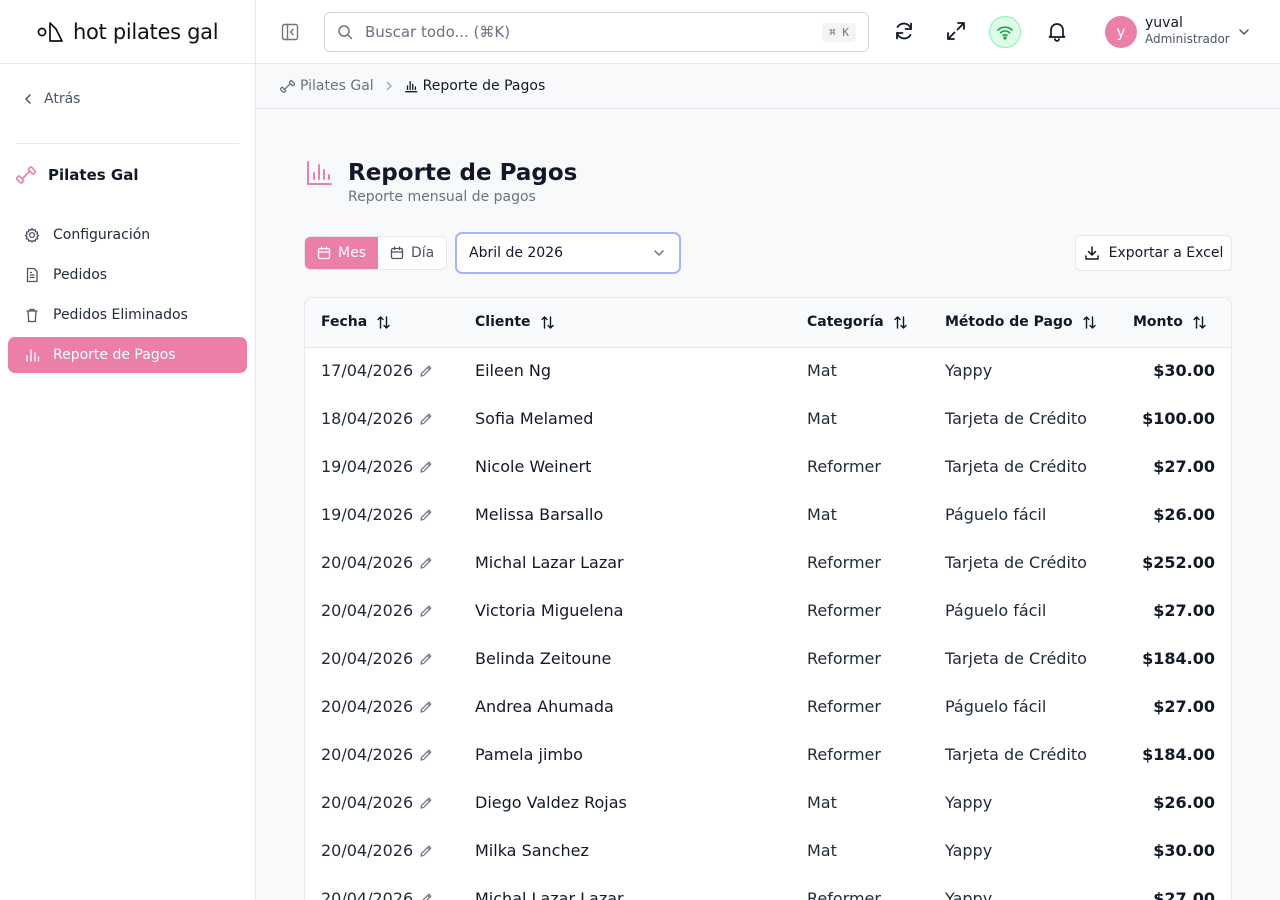 This screenshot has height=900, width=1280. I want to click on sidebar-toggle-button, so click(290, 32).